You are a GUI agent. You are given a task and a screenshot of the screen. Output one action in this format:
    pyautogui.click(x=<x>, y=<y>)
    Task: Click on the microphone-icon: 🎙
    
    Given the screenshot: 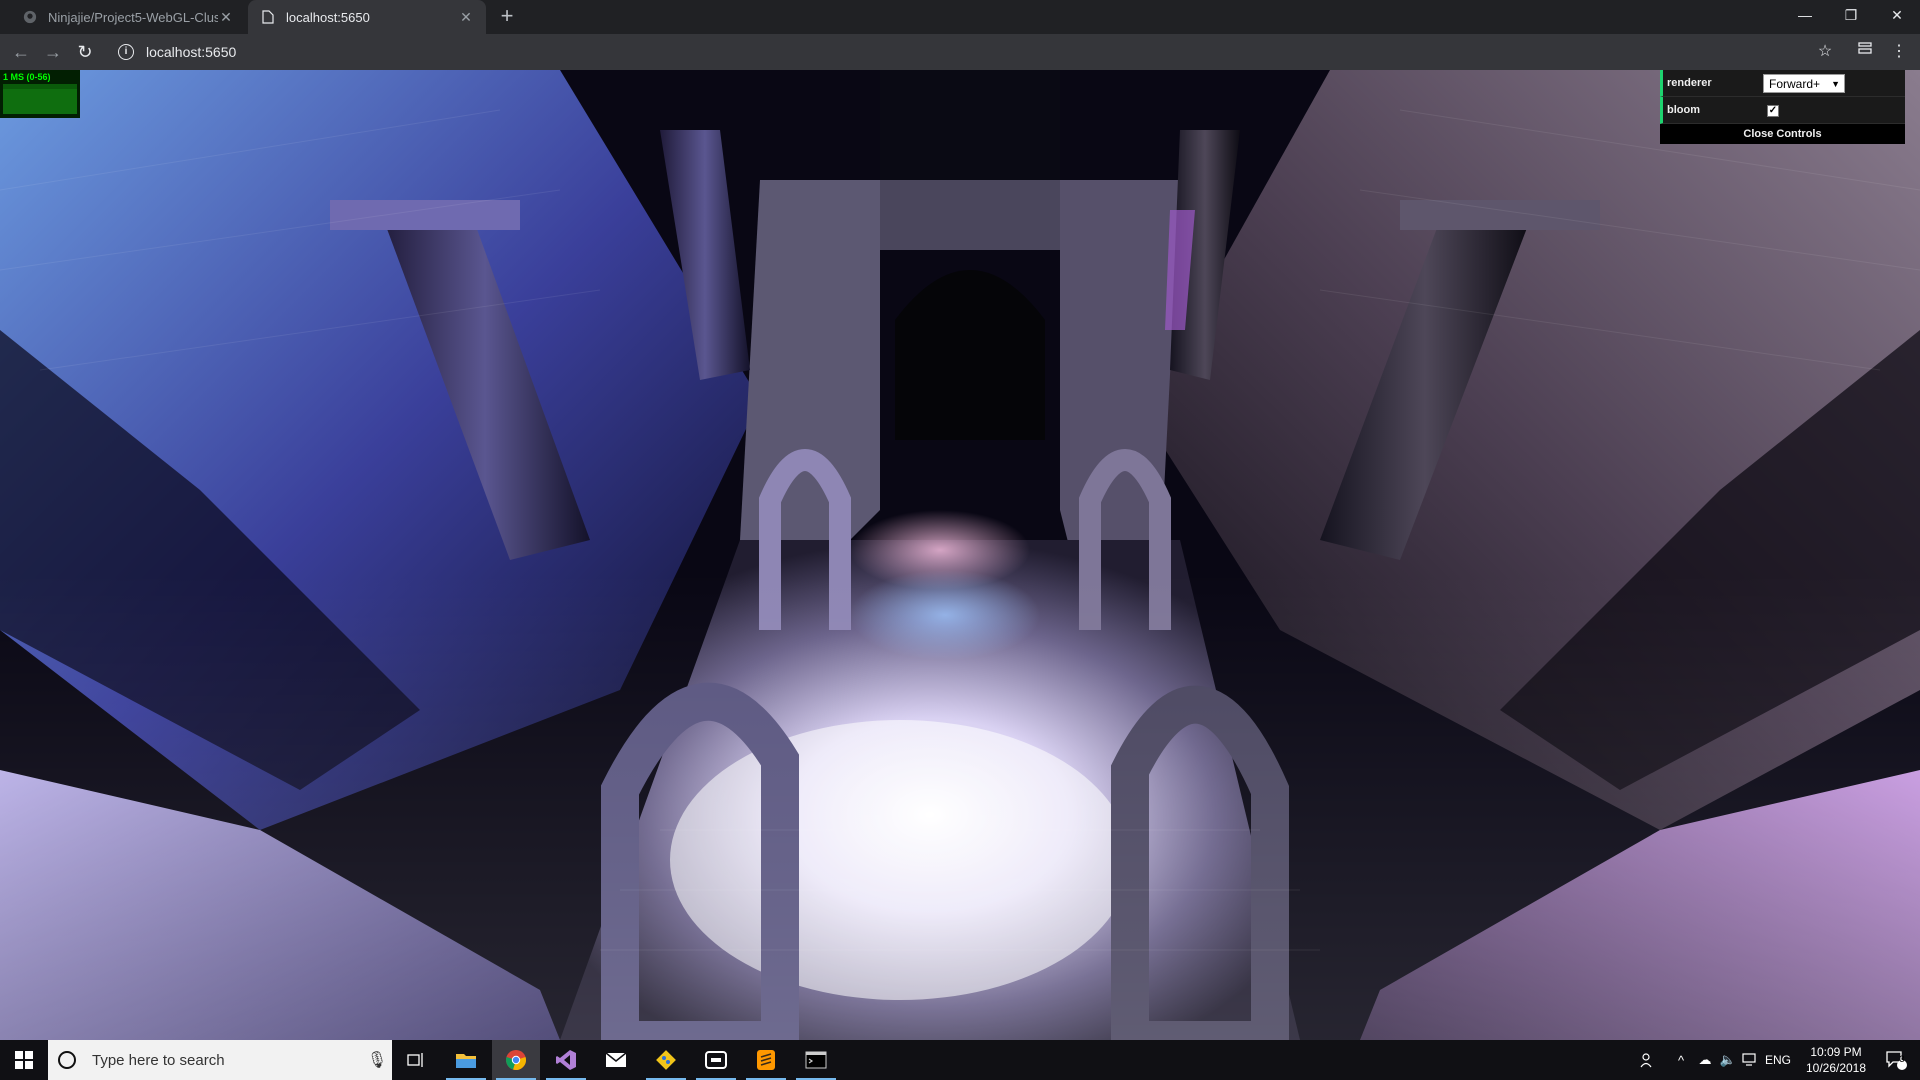 What is the action you would take?
    pyautogui.click(x=377, y=1060)
    